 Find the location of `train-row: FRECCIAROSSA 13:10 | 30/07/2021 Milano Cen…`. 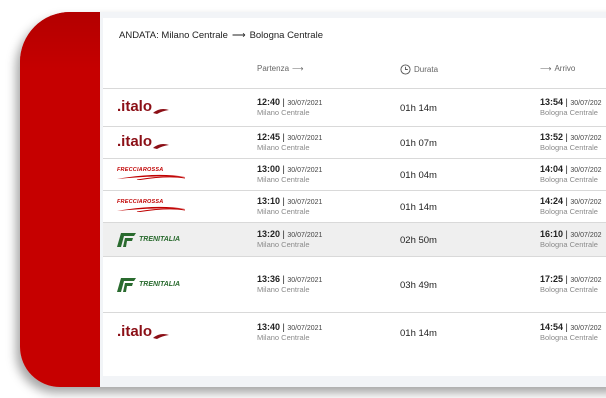

train-row: FRECCIAROSSA 13:10 | 30/07/2021 Milano Cen… is located at coordinates (354, 206).